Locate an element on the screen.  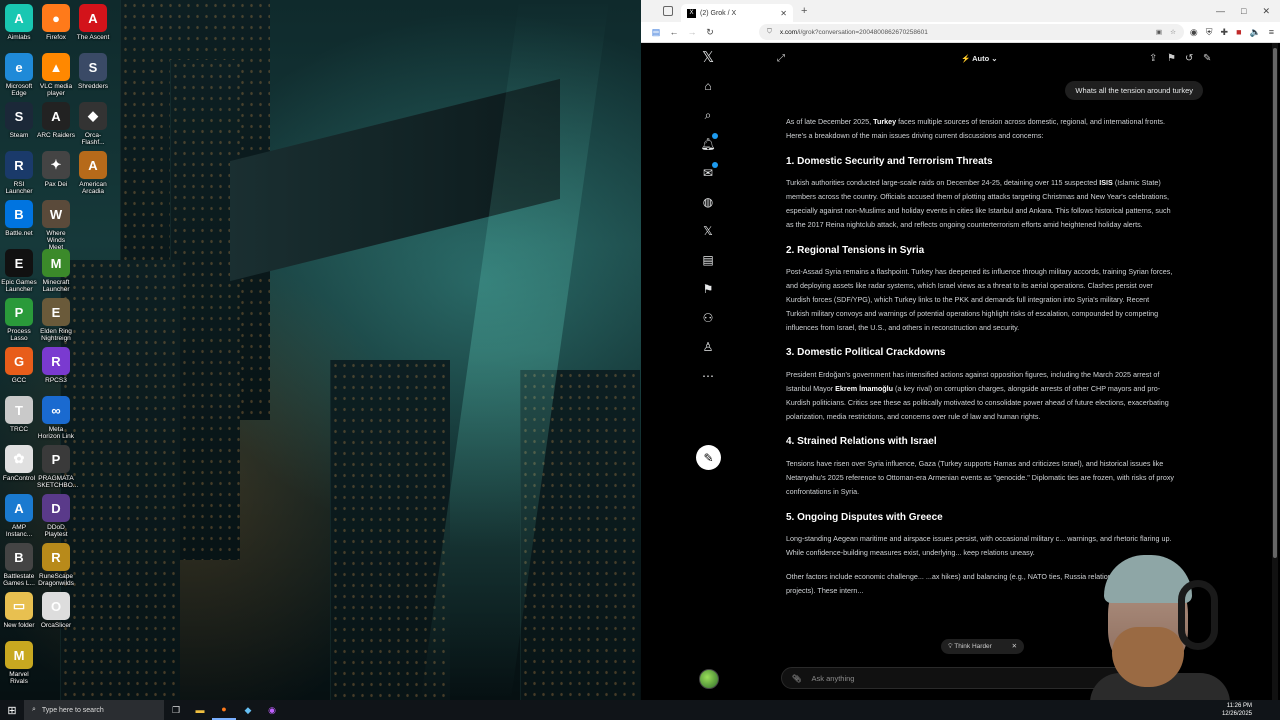
bookmark-icon: ⚑ is located at coordinates (708, 289).